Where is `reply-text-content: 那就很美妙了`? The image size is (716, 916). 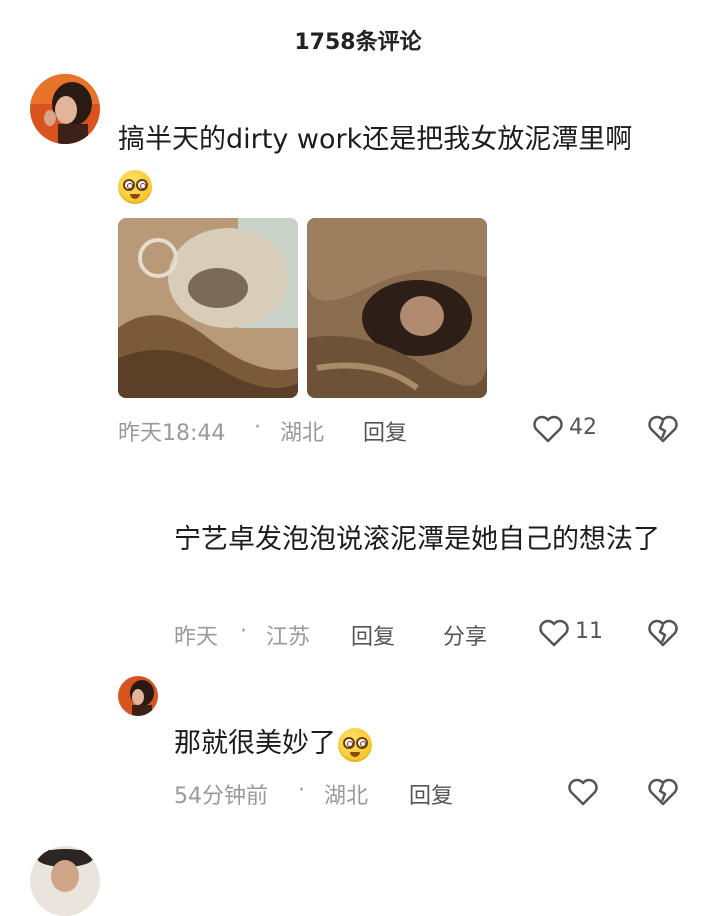
reply-text-content: 那就很美妙了 is located at coordinates (255, 743).